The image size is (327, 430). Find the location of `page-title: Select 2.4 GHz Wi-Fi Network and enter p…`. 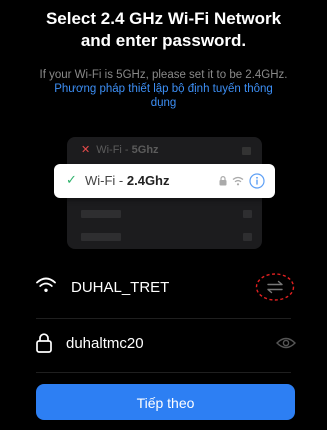

page-title: Select 2.4 GHz Wi-Fi Network and enter p… is located at coordinates (163, 30).